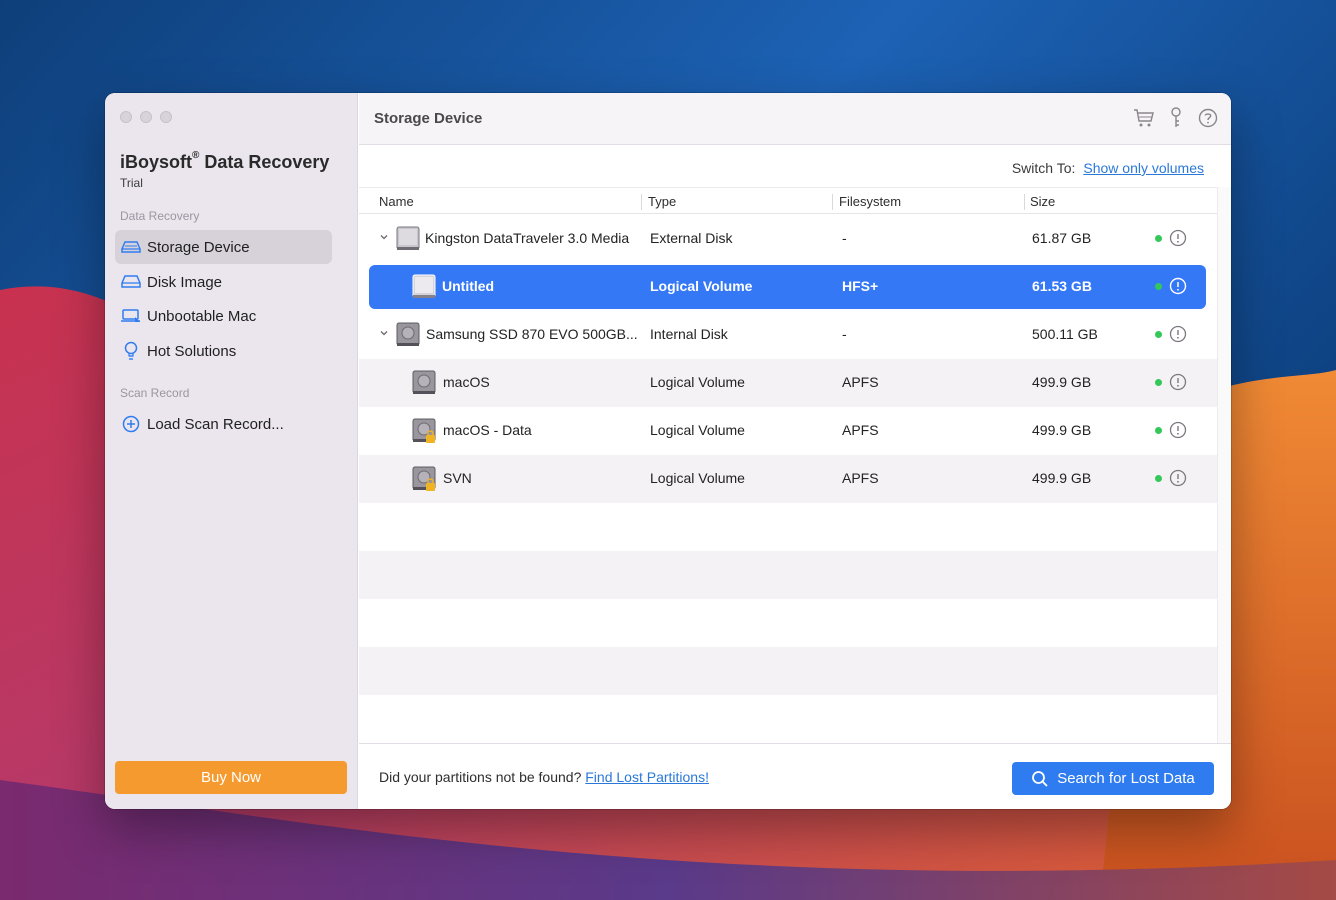  I want to click on footer-question: Did your partitions not be found?, so click(480, 777).